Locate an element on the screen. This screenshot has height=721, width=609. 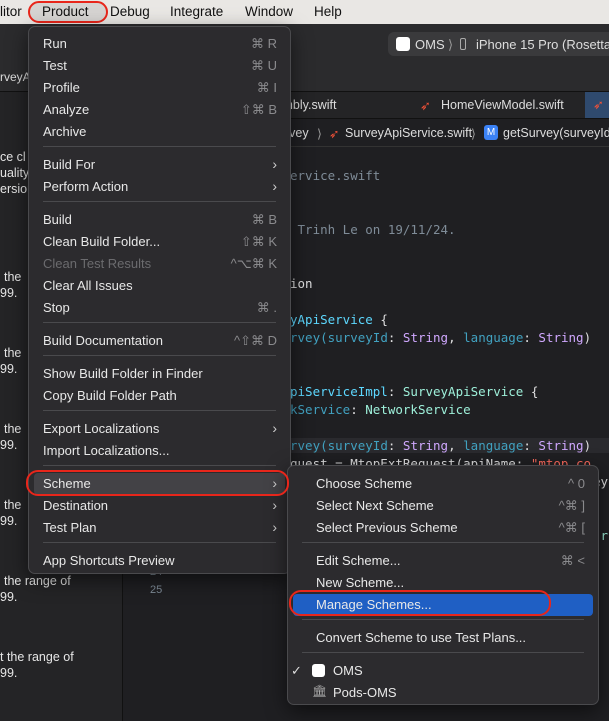
product-item-export-localizations: Export Localizations › is located at coordinates (159, 429).